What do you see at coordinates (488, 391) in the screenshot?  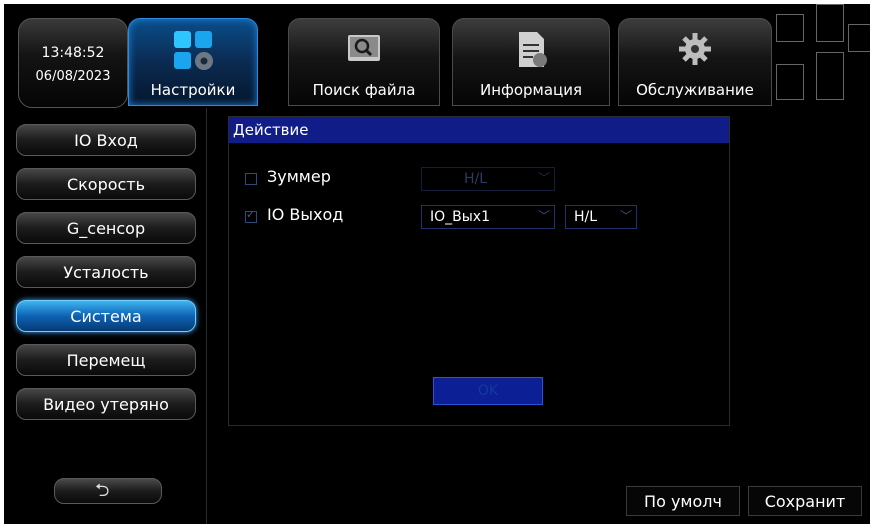 I see `ok-button: OK` at bounding box center [488, 391].